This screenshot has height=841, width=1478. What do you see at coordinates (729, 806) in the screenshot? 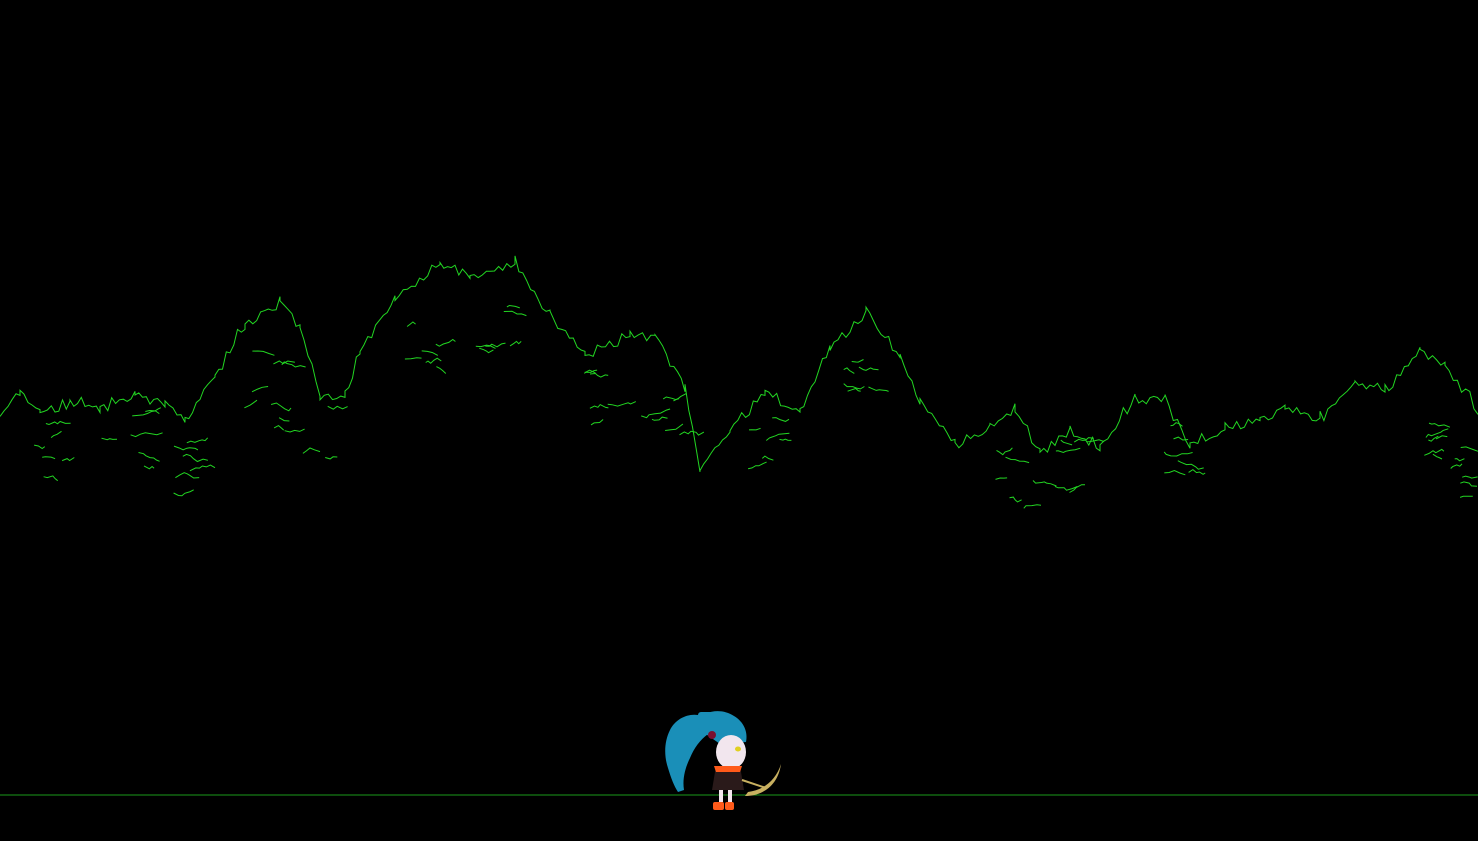
I see `player-shoe-right` at bounding box center [729, 806].